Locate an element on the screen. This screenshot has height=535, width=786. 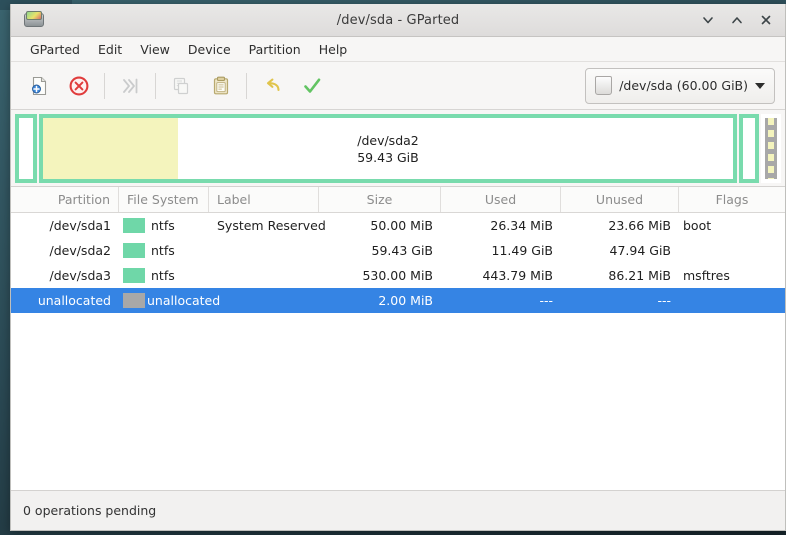
disk-graphic-partition-label: /dev/sda2 59.43 GiB is located at coordinates (388, 149).